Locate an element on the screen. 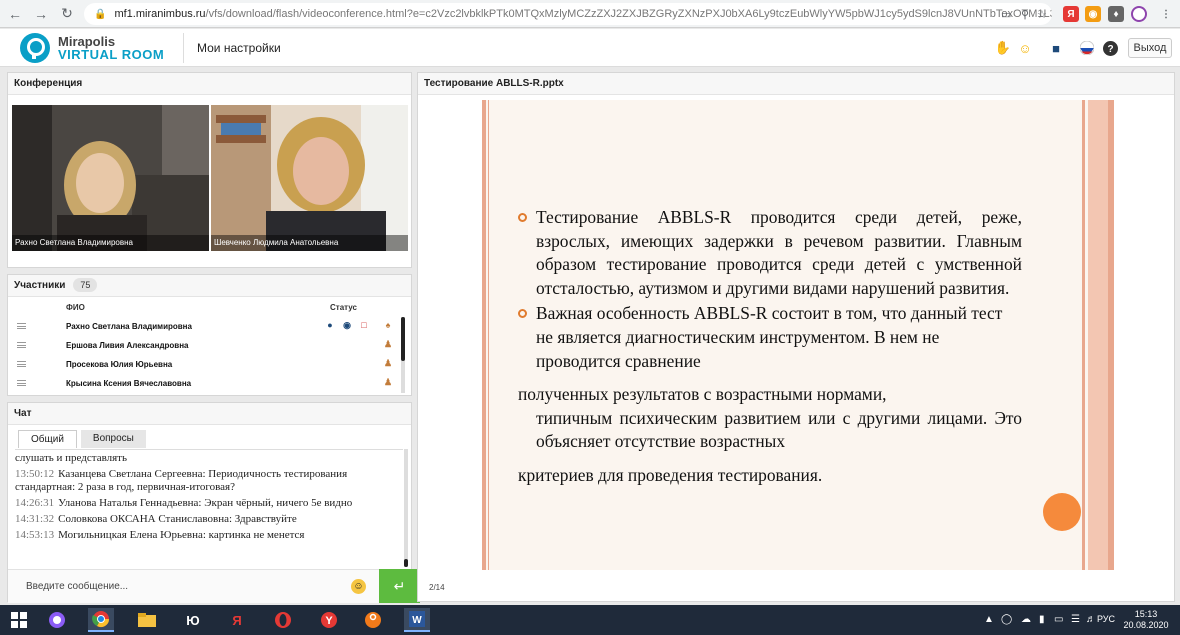  chat-time: 14:31:32 is located at coordinates (35, 519).